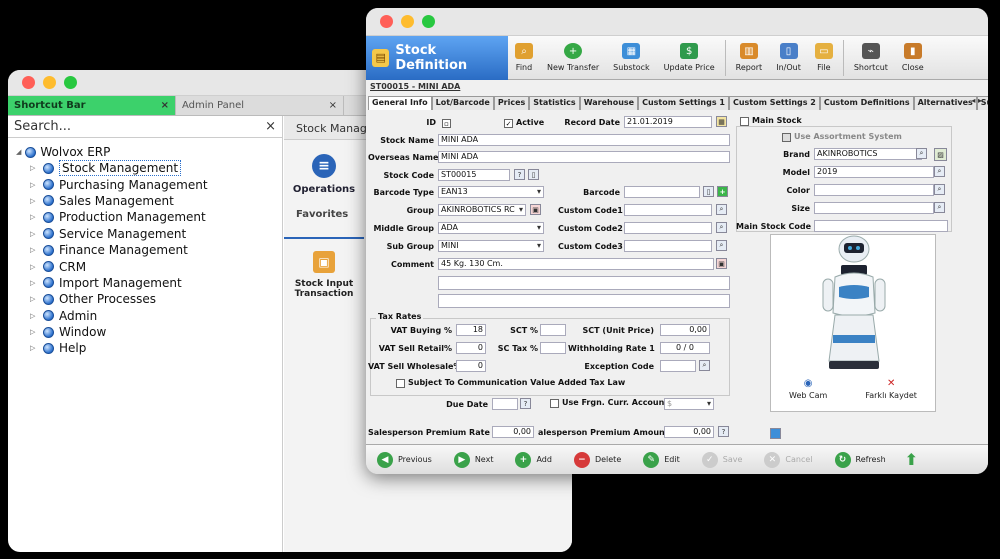 The height and width of the screenshot is (559, 1000). Describe the element at coordinates (871, 58) in the screenshot. I see `shortcut-button: ⌁ Shortcut` at that location.